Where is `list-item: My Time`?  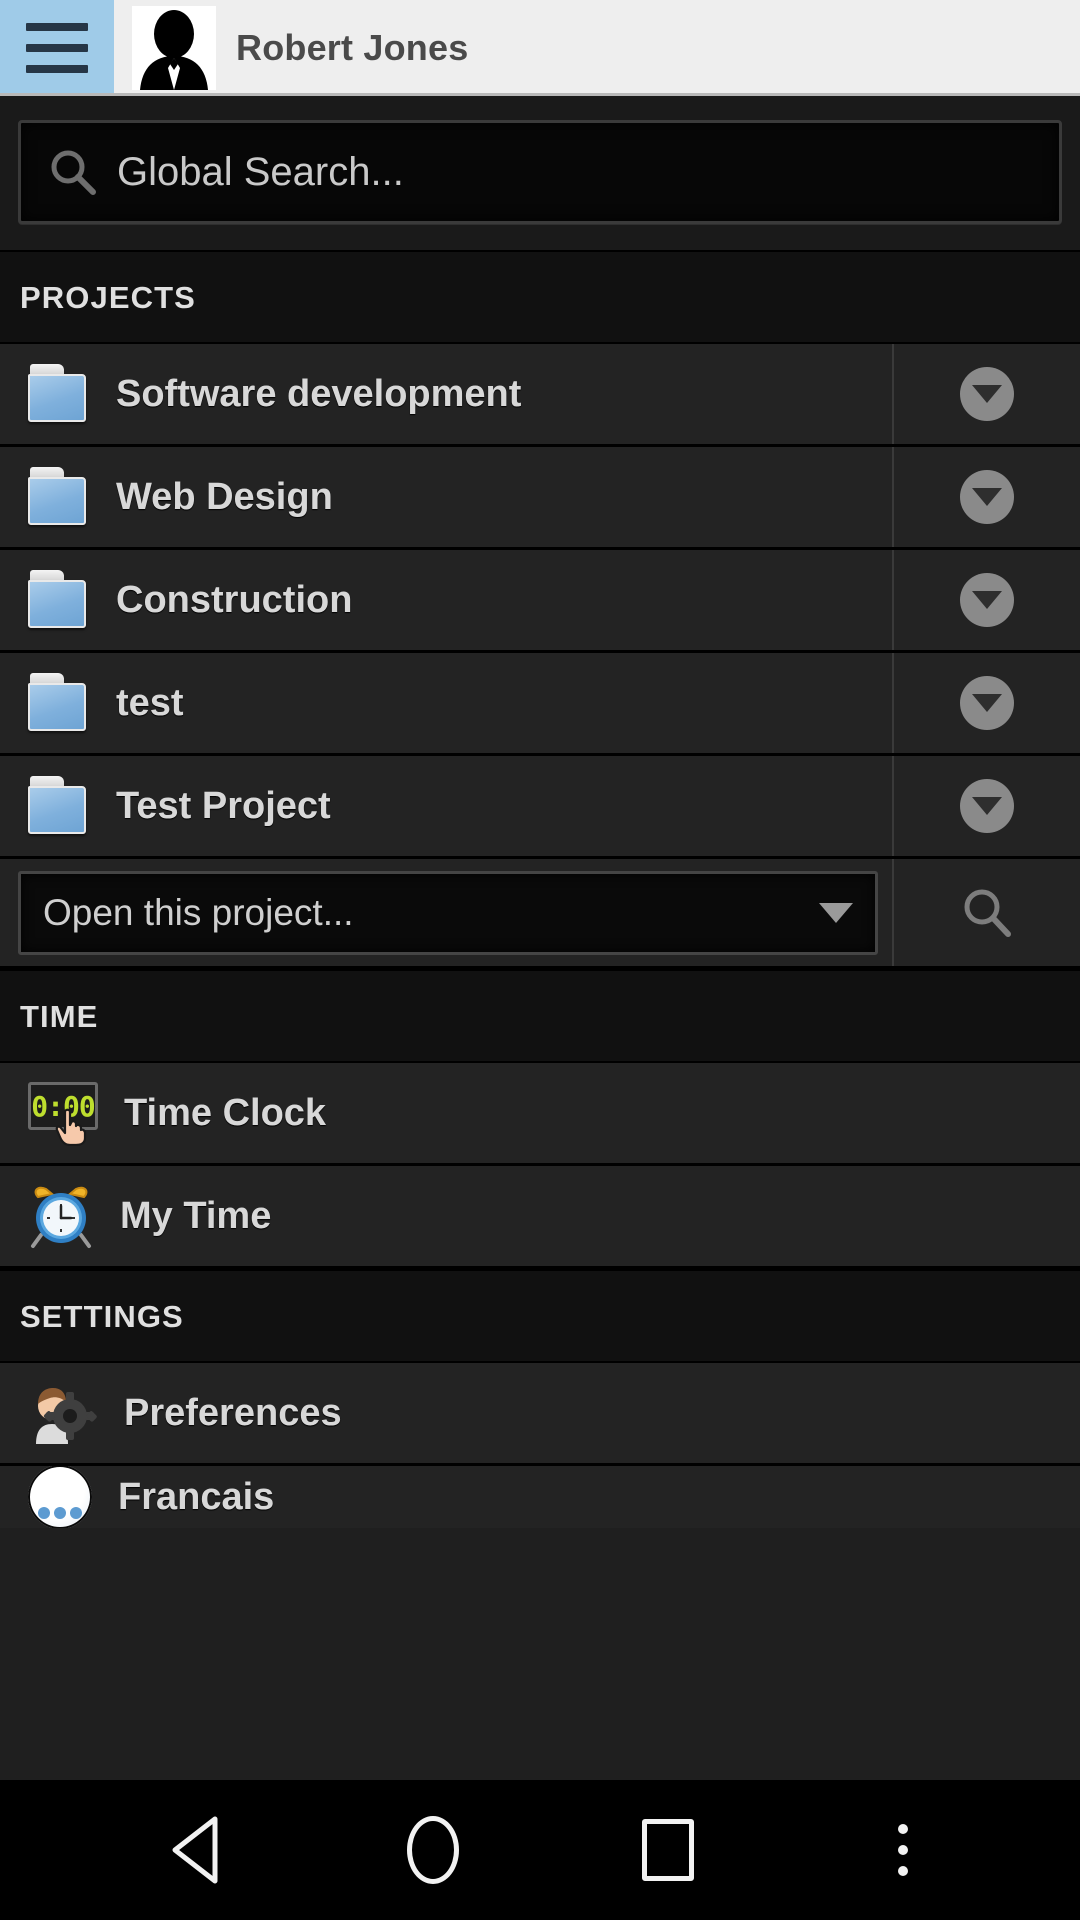
list-item: My Time is located at coordinates (540, 1217).